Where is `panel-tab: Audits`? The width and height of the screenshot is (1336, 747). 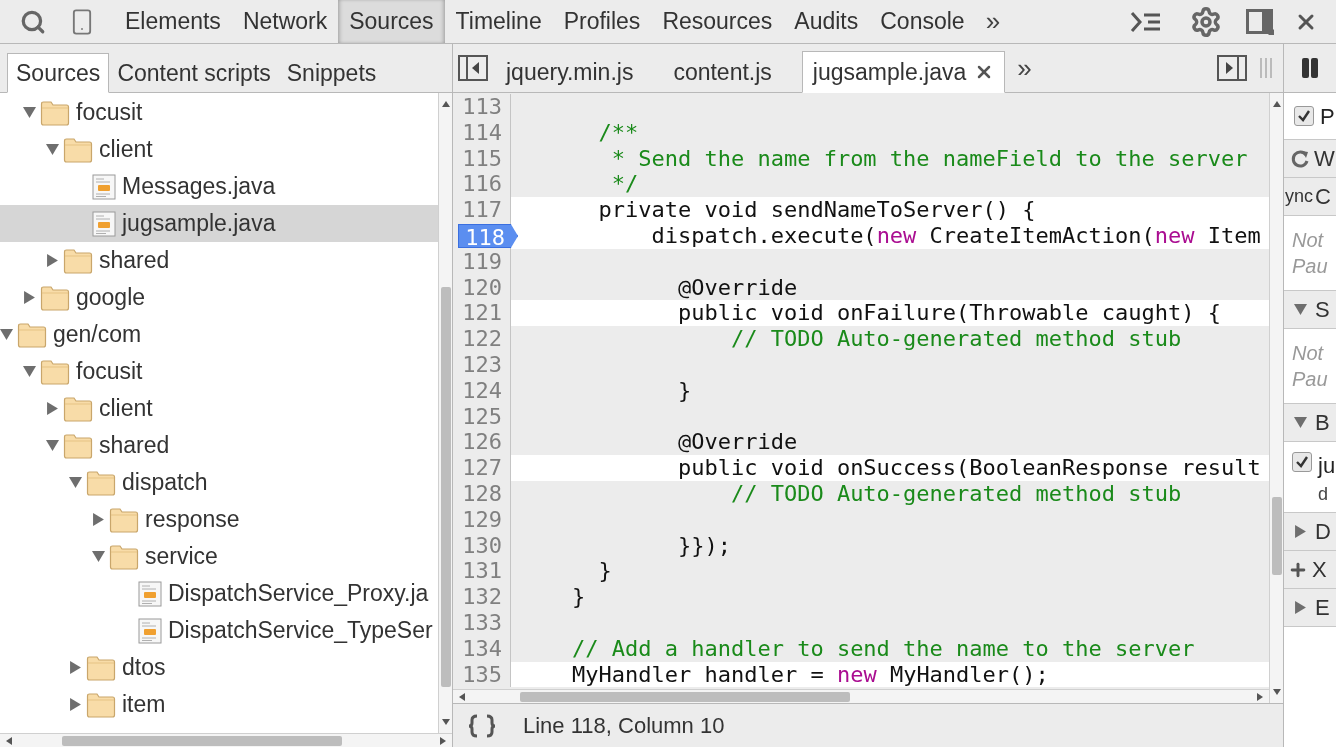
panel-tab: Audits is located at coordinates (826, 21).